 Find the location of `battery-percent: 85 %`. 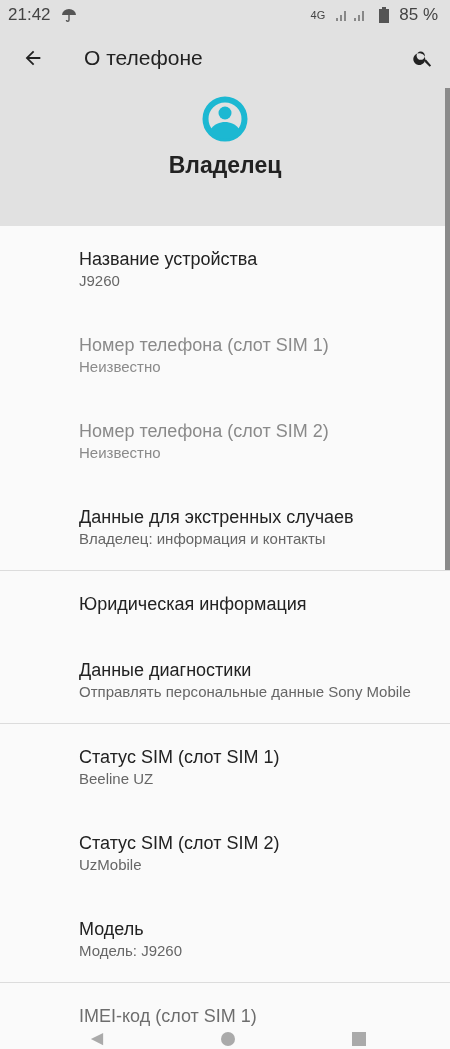

battery-percent: 85 % is located at coordinates (418, 15).